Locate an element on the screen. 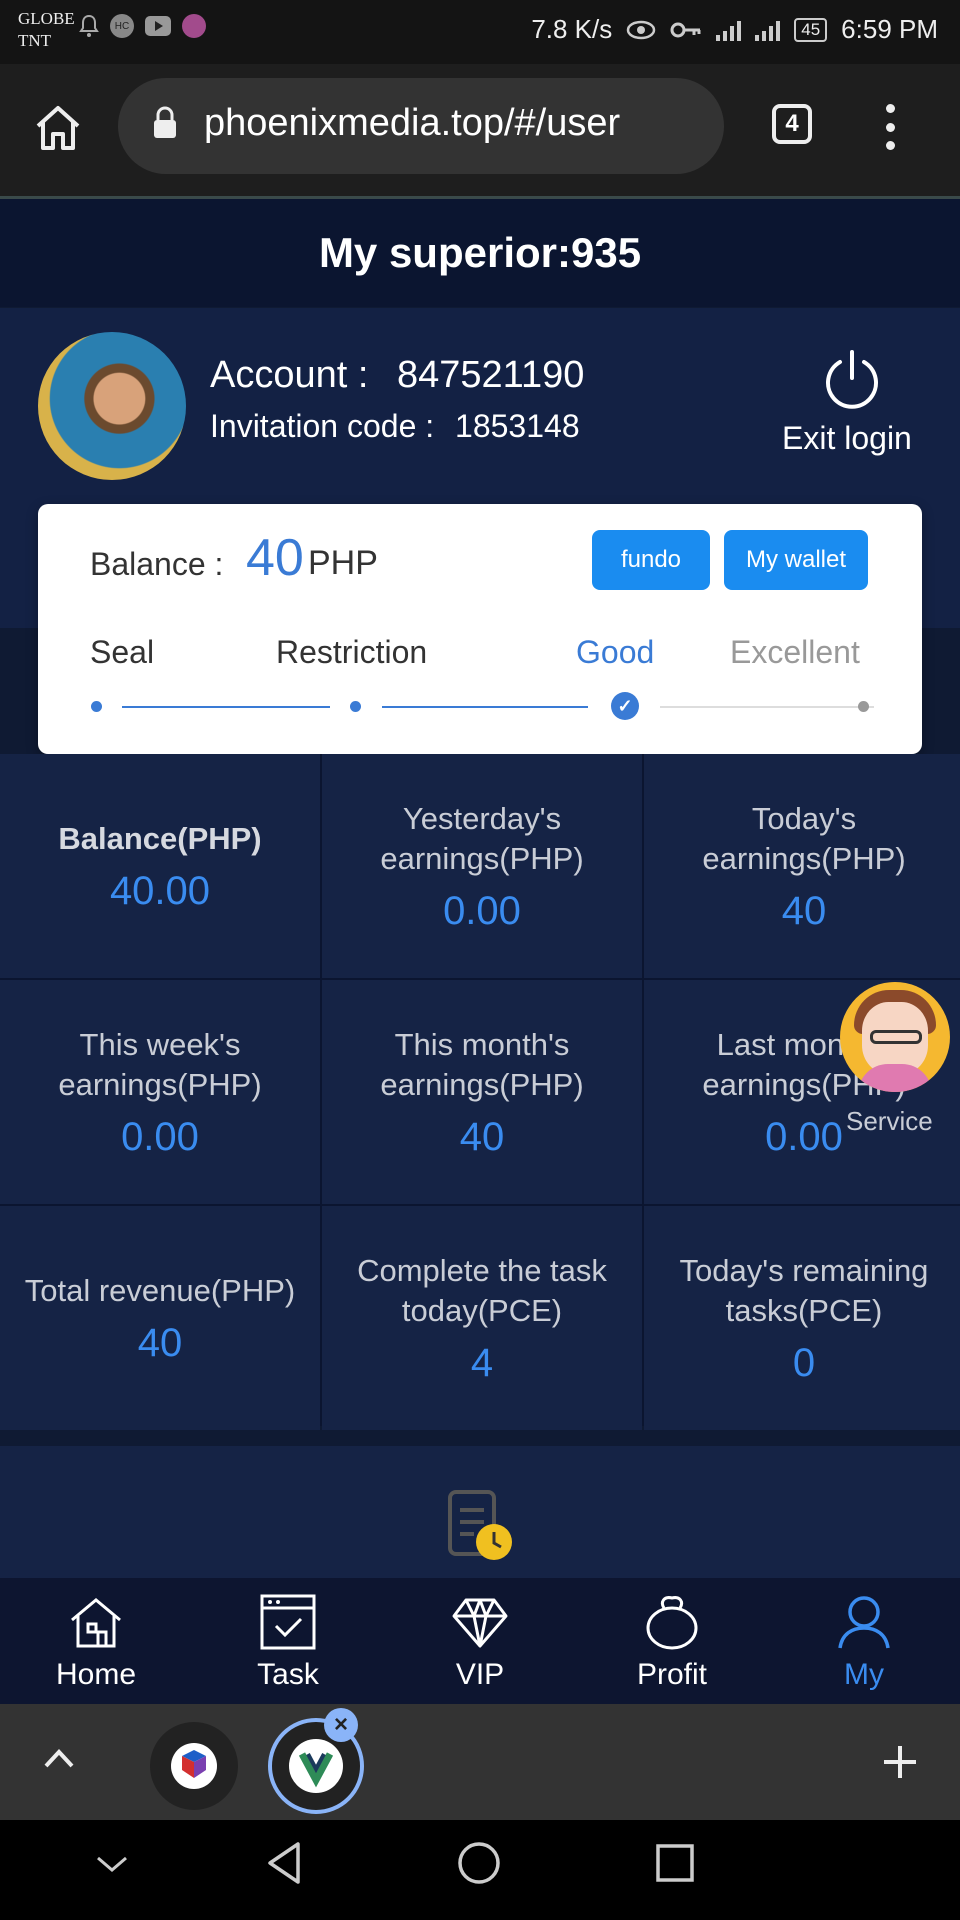 This screenshot has height=1920, width=960. level-check-icon: ✓ is located at coordinates (625, 706).